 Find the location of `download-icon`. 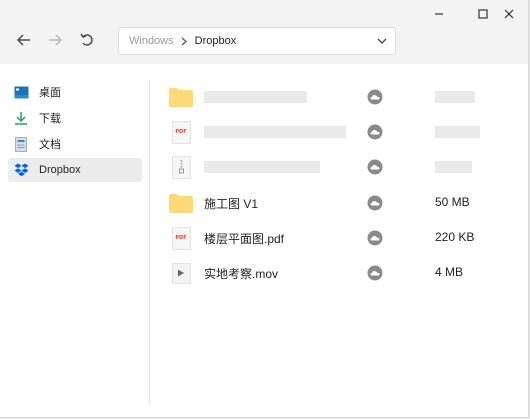

download-icon is located at coordinates (21, 118).